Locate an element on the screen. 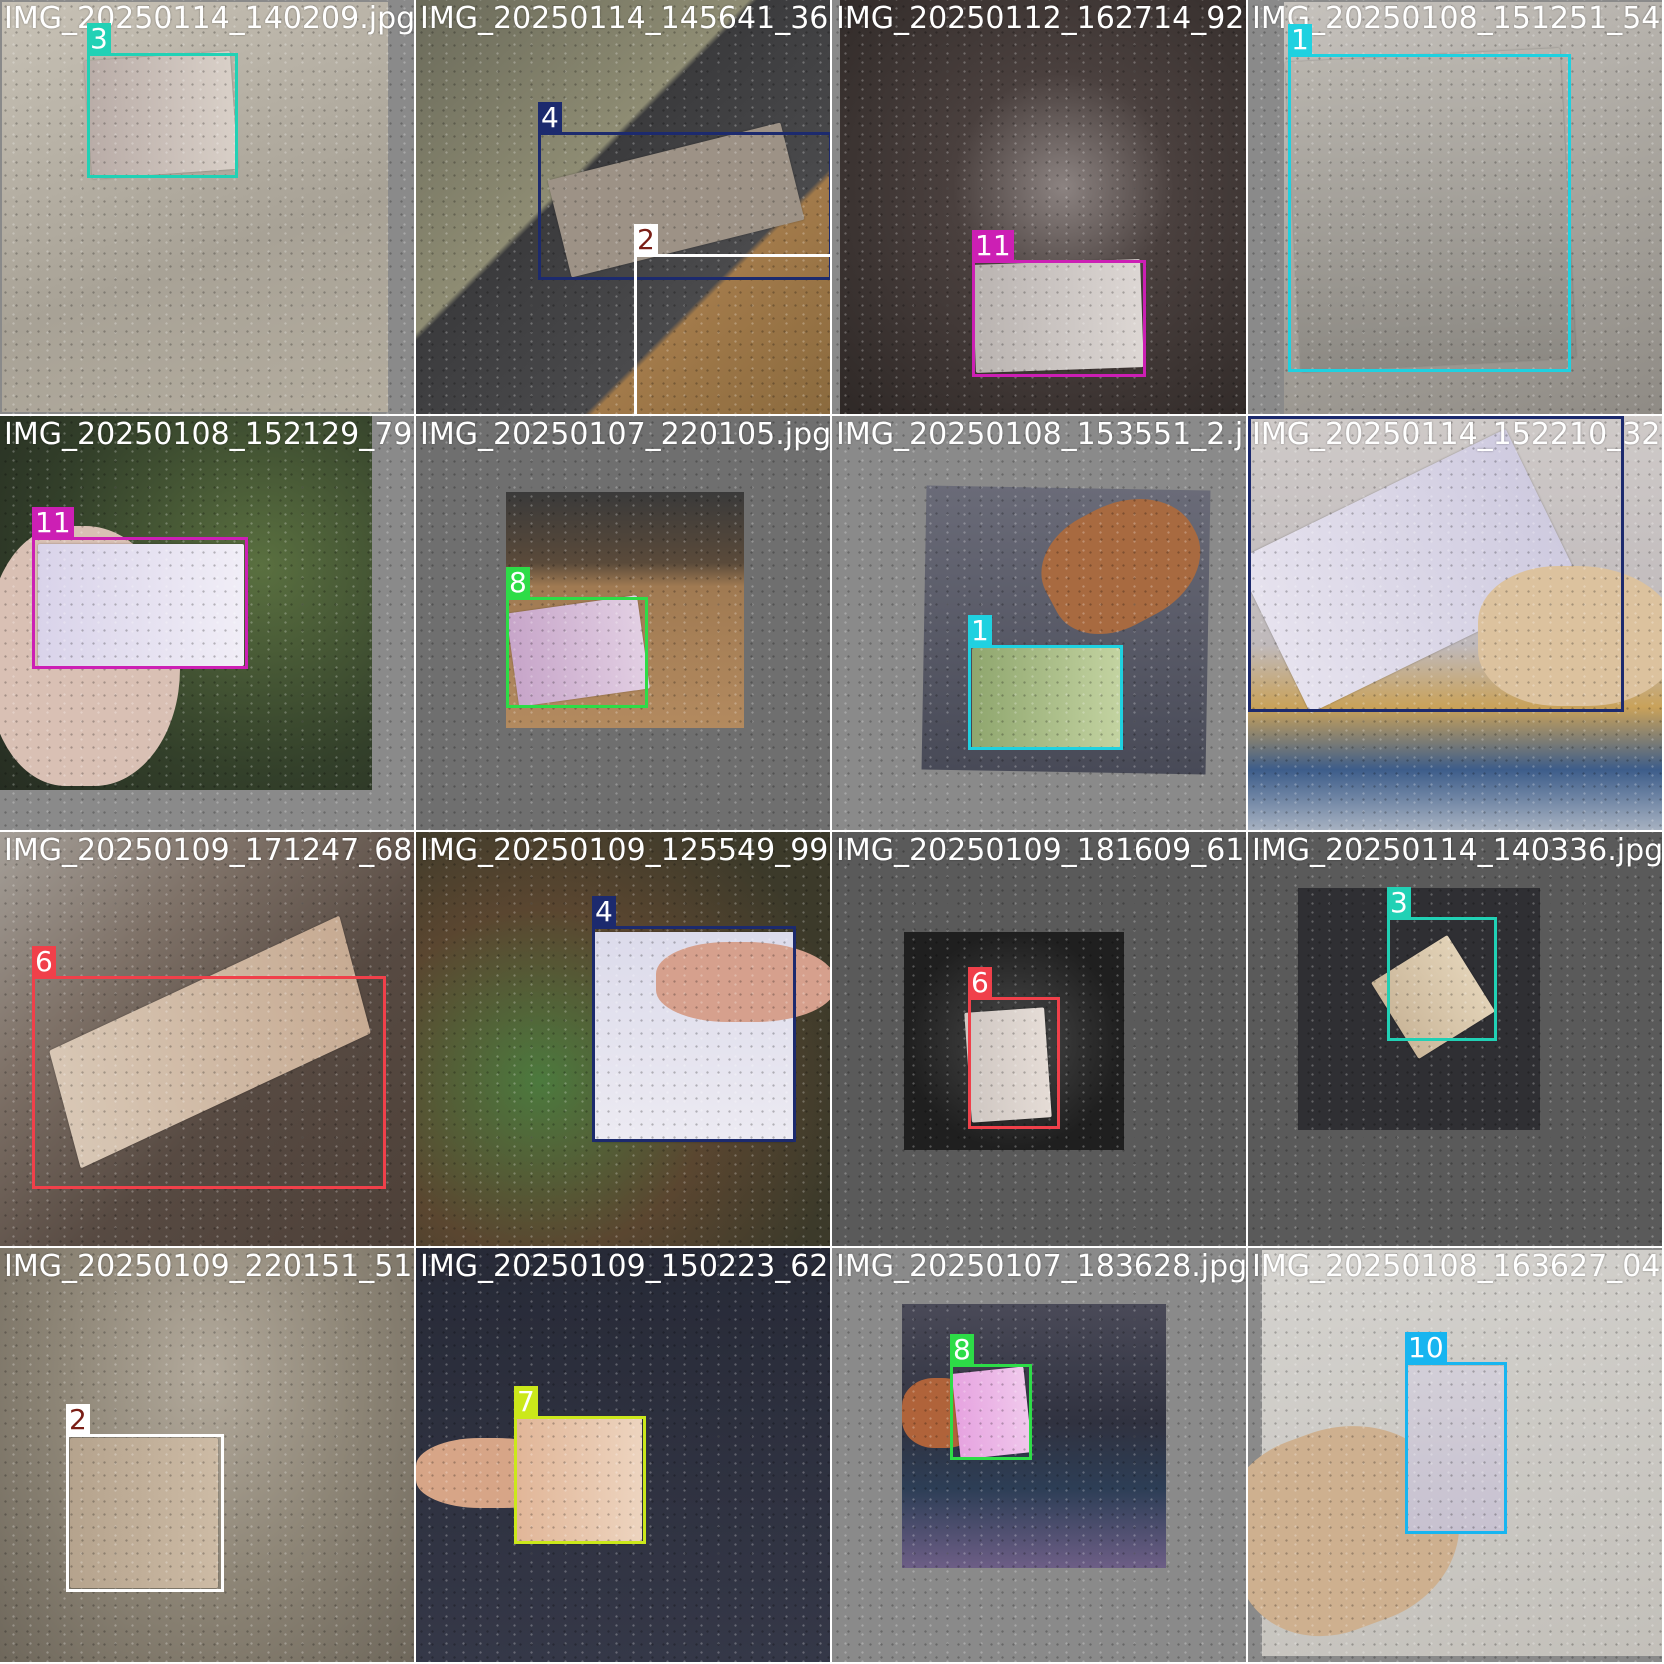  image-filename: IMG_20250114_140209.jpg is located at coordinates (210, 18).